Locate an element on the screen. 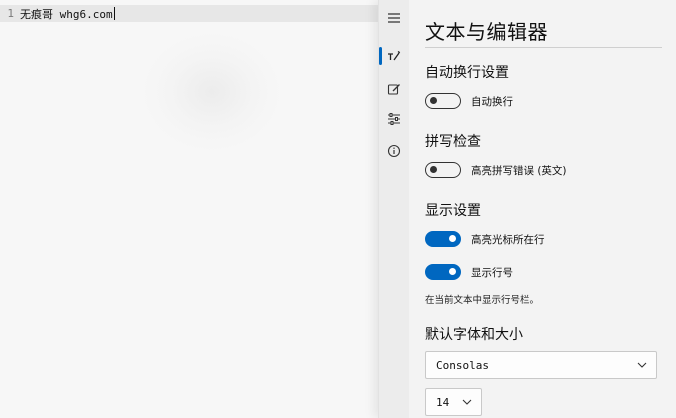  font-size-value: 14 is located at coordinates (443, 402).